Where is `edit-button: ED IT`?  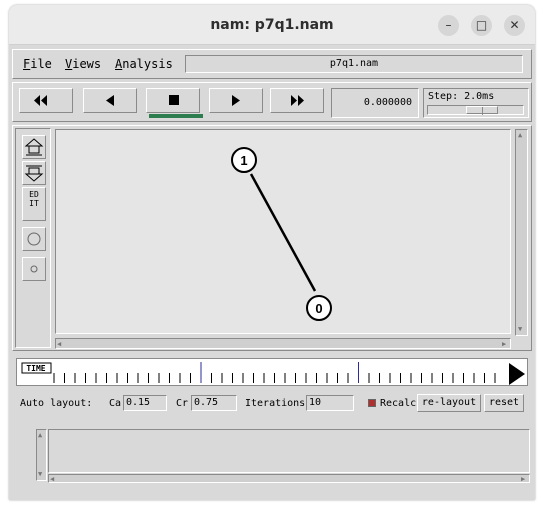 edit-button: ED IT is located at coordinates (34, 204).